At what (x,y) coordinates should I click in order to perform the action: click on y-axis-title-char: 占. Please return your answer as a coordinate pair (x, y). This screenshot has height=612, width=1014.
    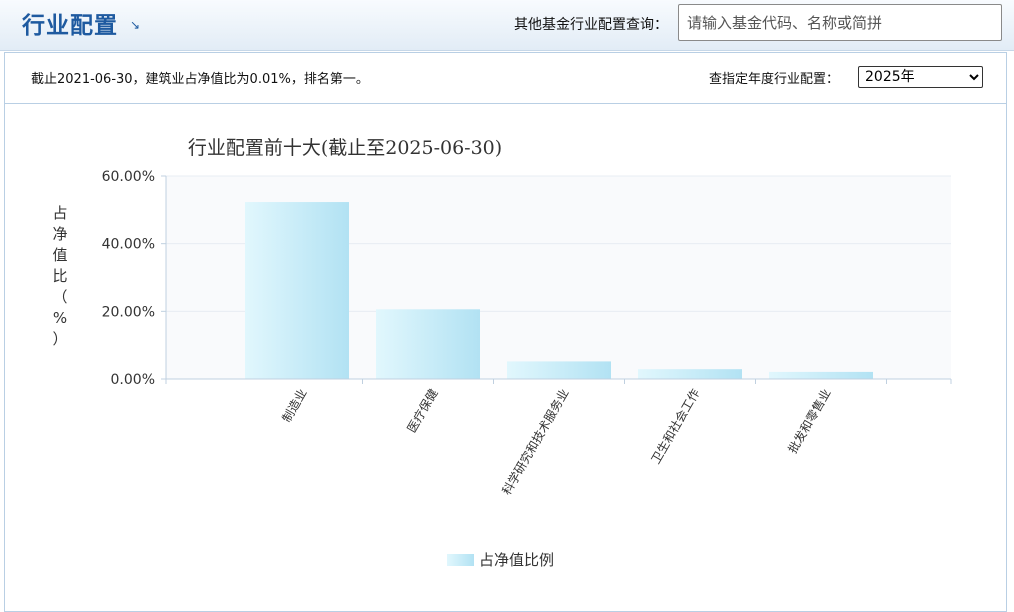
    Looking at the image, I should click on (59, 213).